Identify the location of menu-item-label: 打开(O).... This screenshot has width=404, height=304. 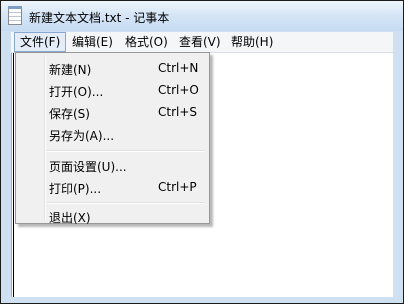
(76, 92).